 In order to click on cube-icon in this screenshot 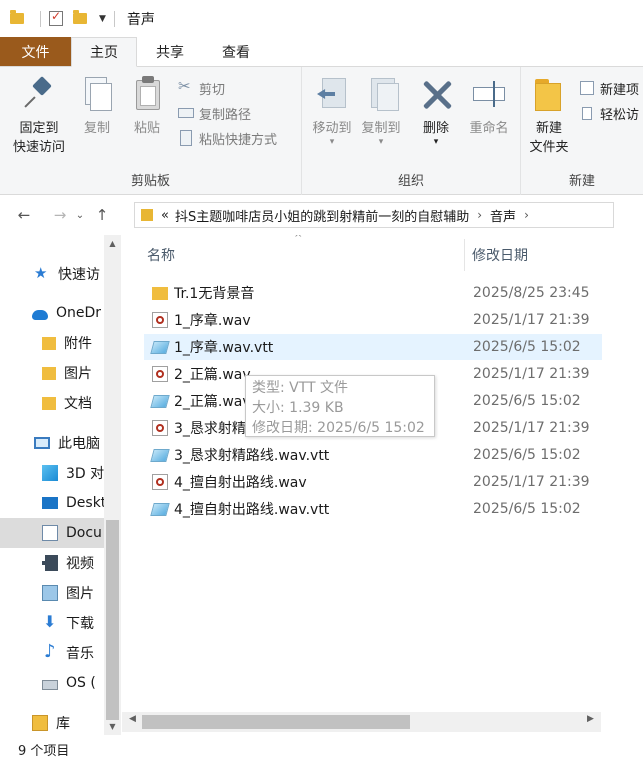, I will do `click(50, 473)`.